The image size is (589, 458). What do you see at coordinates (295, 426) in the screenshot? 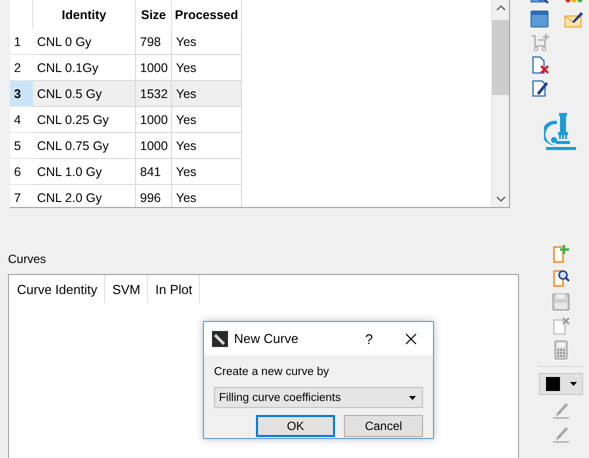
I see `dialog-button: OK` at bounding box center [295, 426].